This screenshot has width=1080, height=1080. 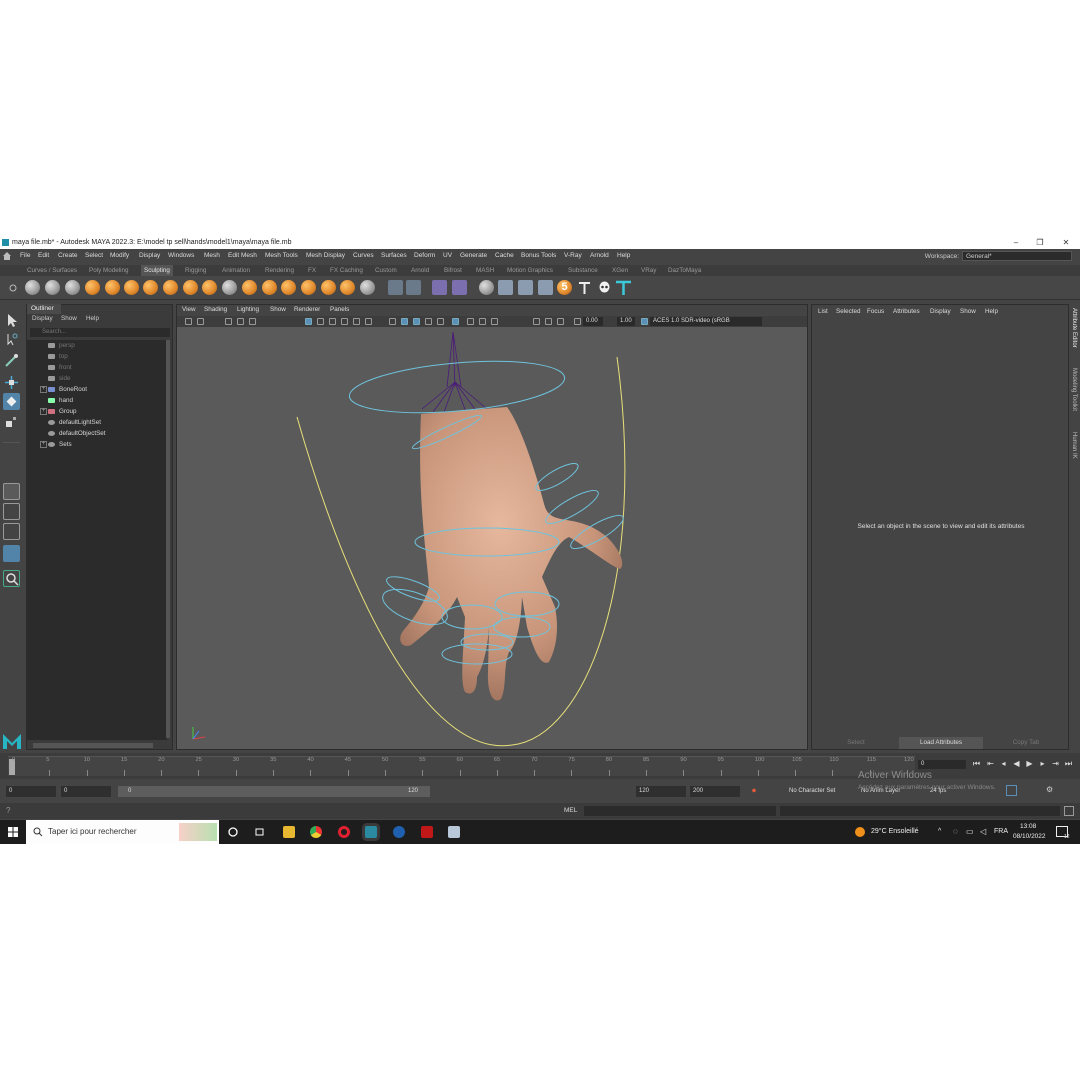 I want to click on skull-icon, so click(x=604, y=287).